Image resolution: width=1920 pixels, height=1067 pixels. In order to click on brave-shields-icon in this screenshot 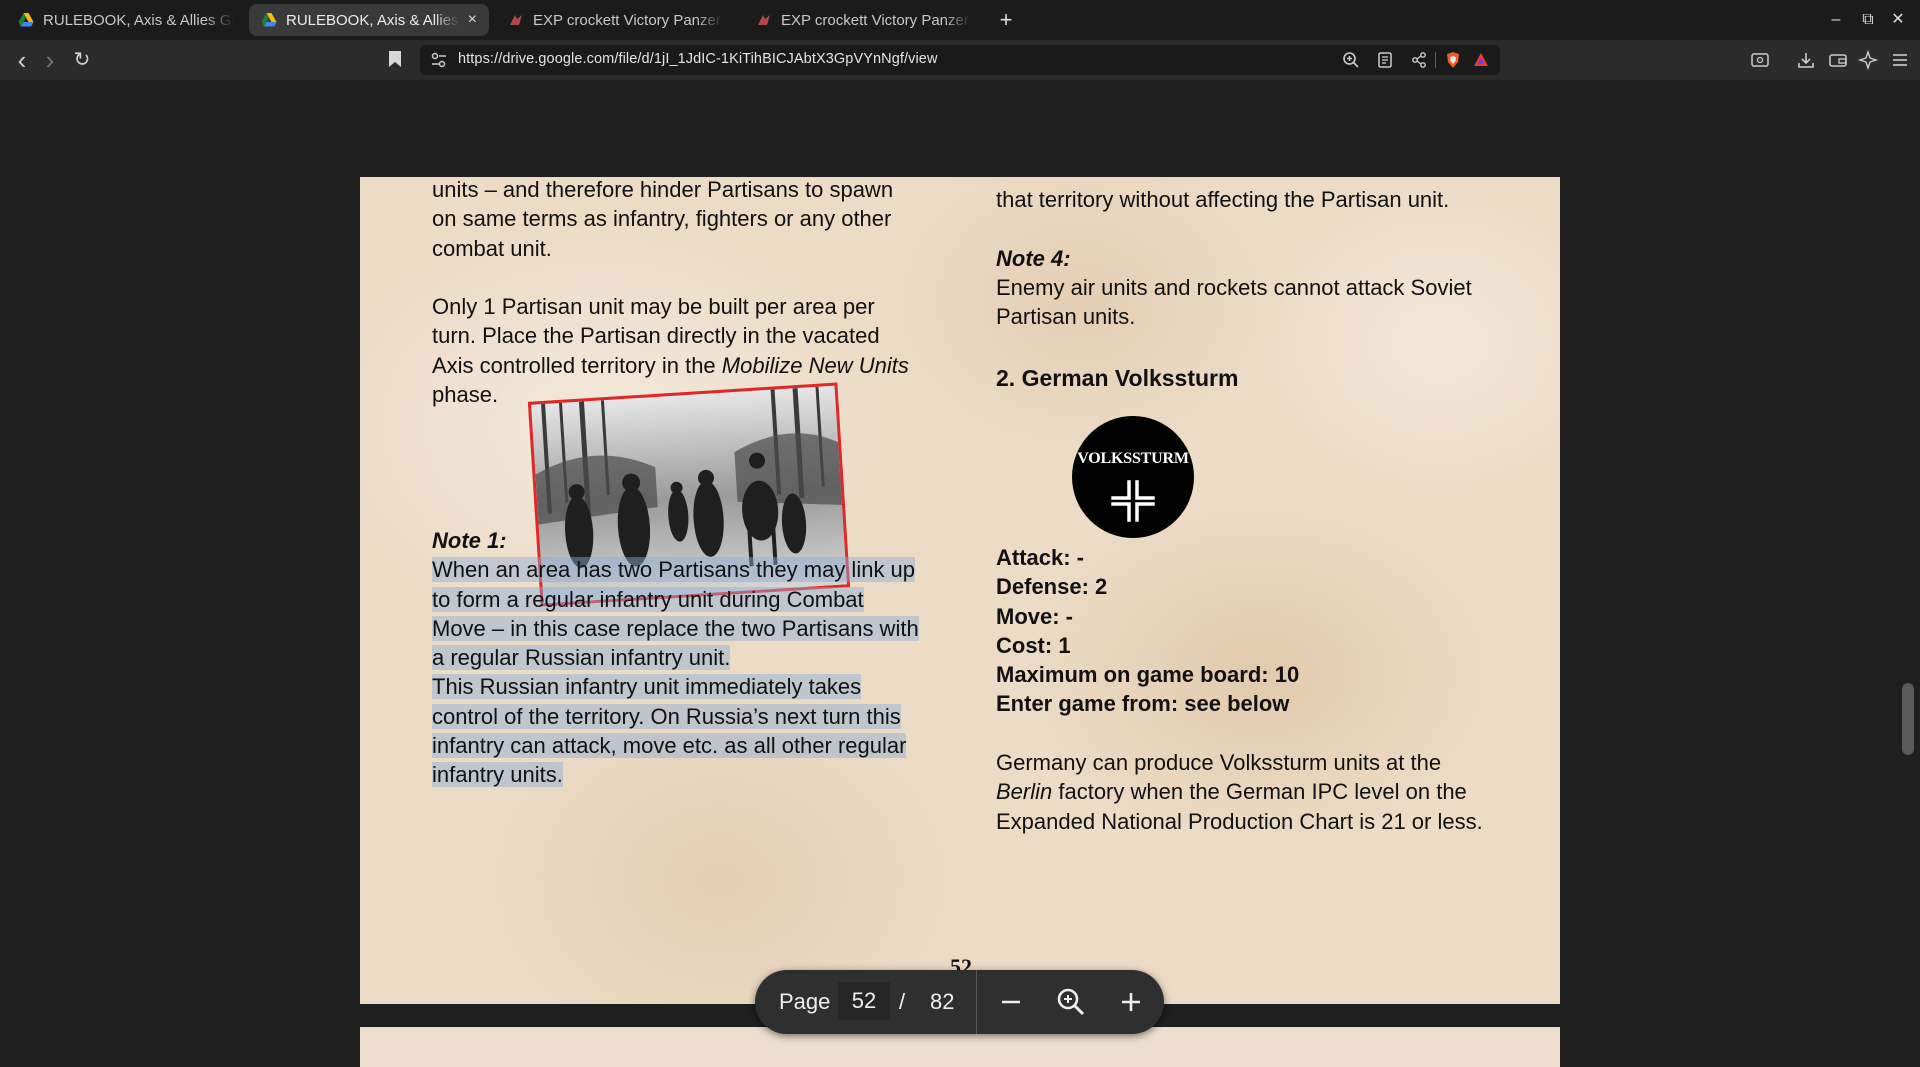, I will do `click(1453, 60)`.